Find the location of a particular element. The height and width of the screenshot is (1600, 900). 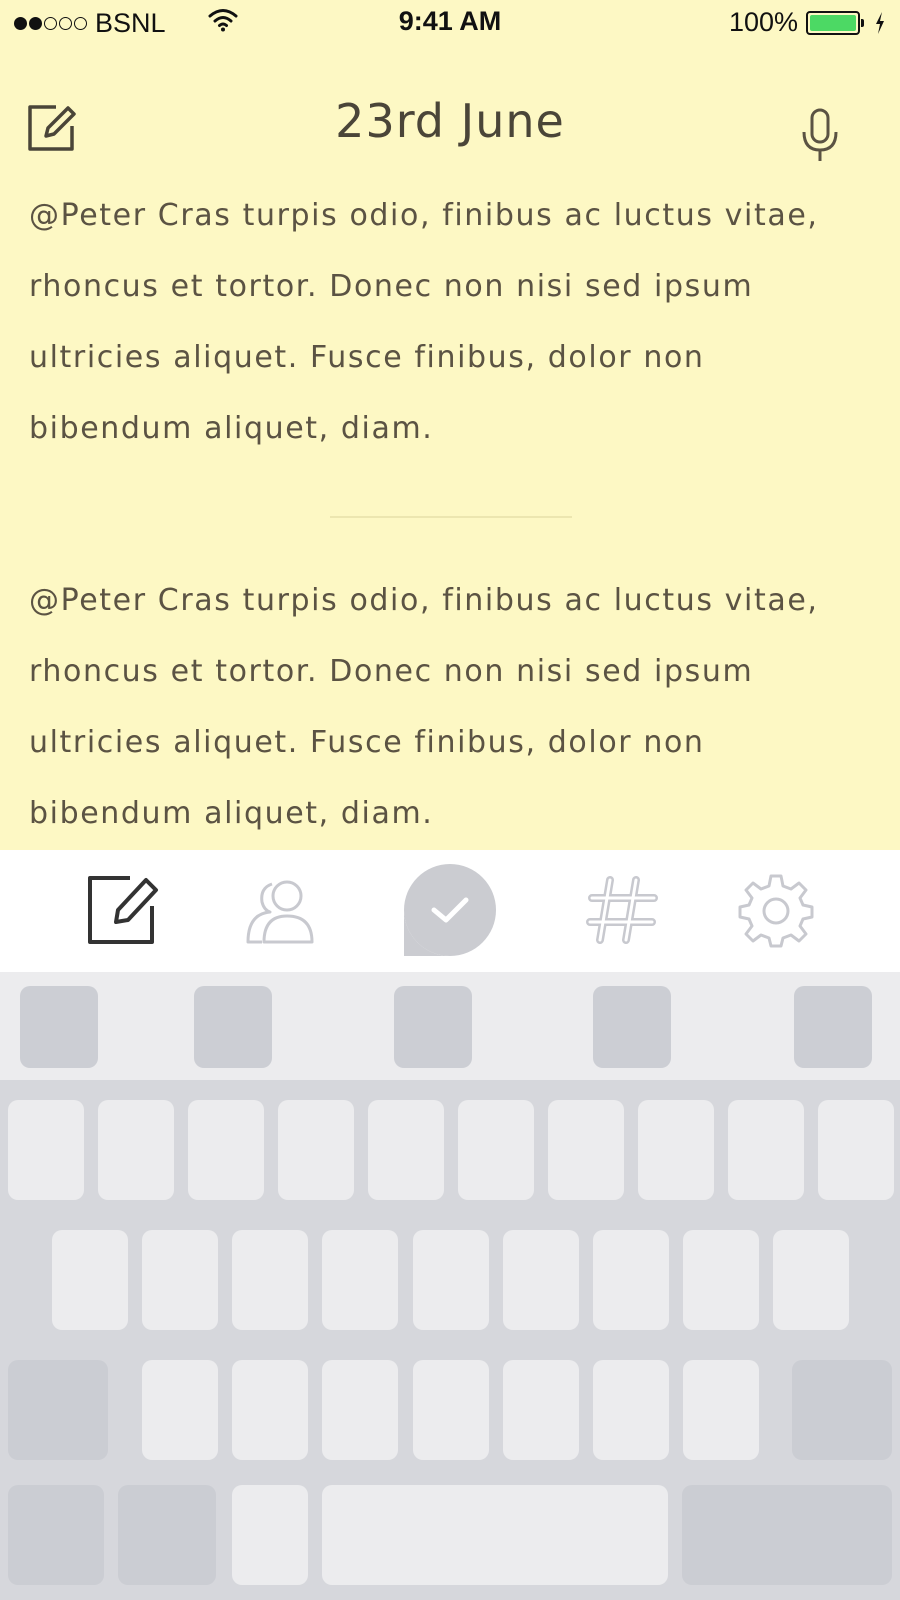

battery-percent: 100% is located at coordinates (763, 22).